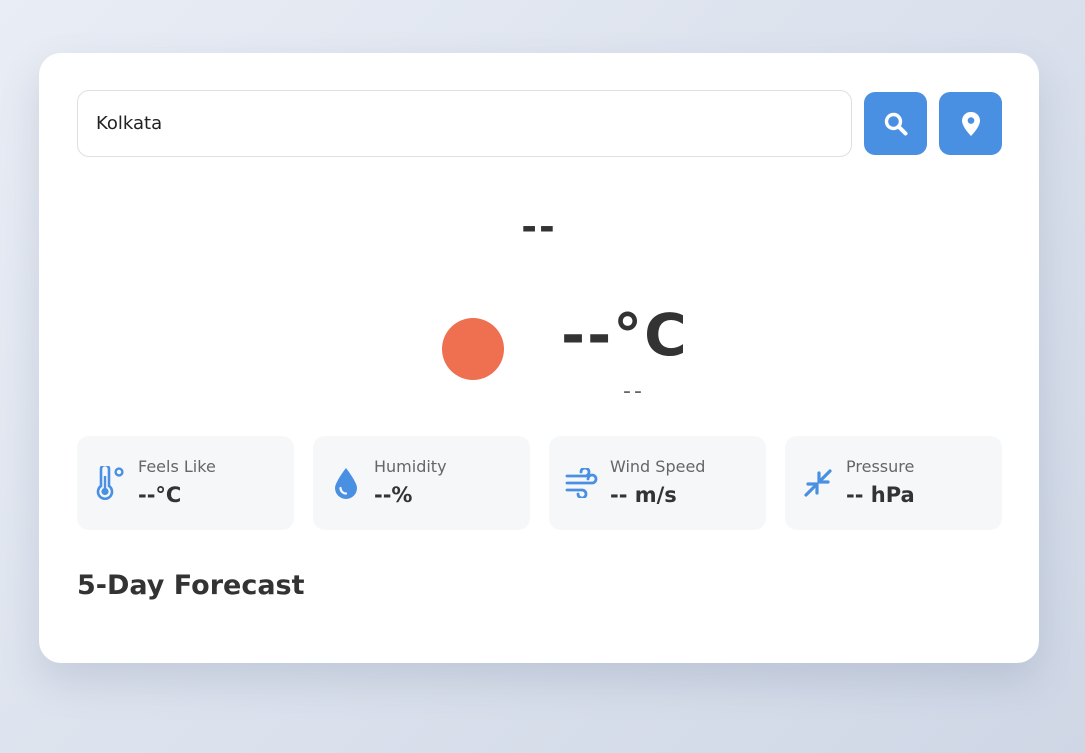 The image size is (1085, 753). Describe the element at coordinates (880, 466) in the screenshot. I see `pressure-label: Pressure` at that location.